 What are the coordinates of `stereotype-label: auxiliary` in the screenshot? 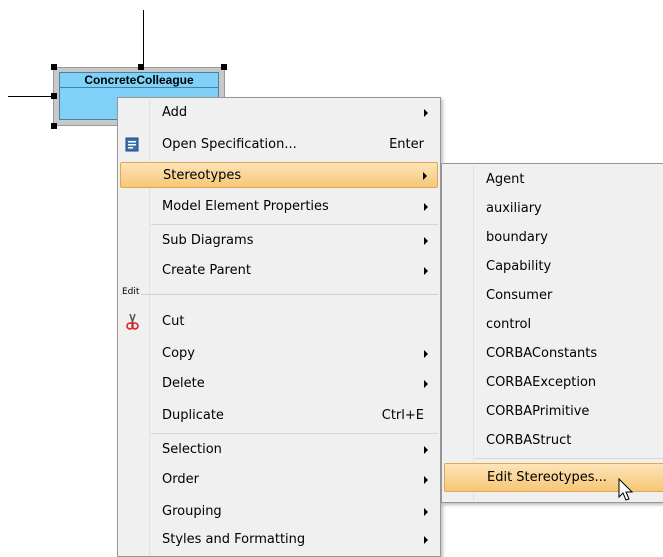 It's located at (514, 208).